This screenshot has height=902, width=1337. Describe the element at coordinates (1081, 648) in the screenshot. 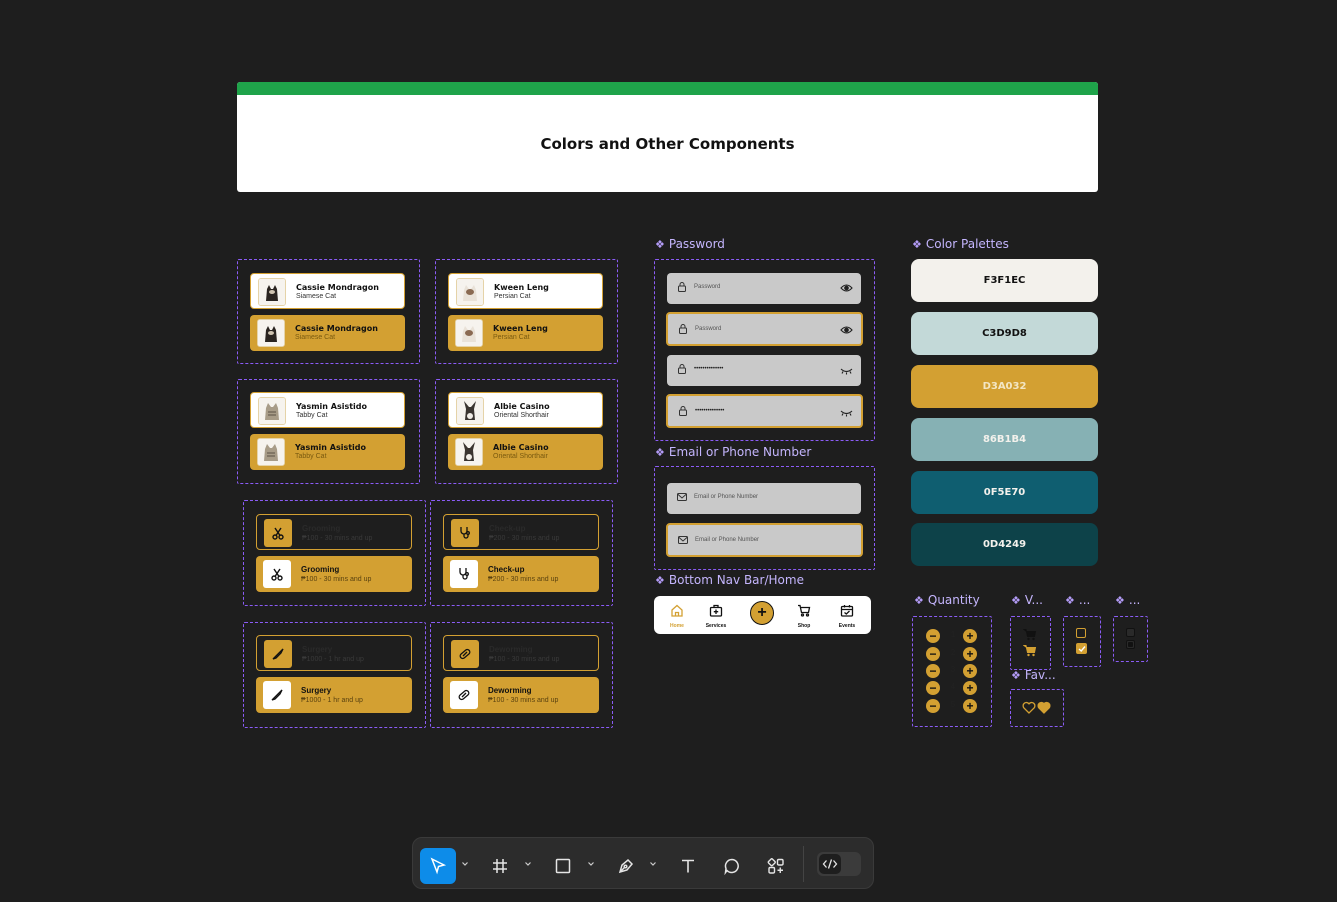

I see `checkbox-checked` at that location.